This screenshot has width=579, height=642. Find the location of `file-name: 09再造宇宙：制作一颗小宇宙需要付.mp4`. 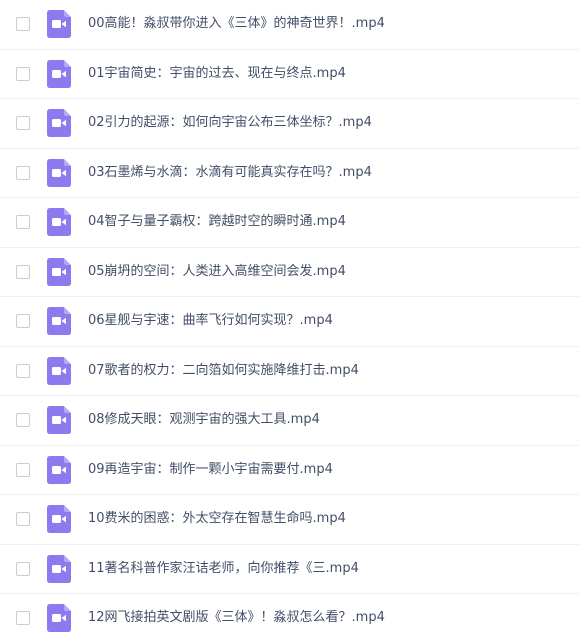

file-name: 09再造宇宙：制作一颗小宇宙需要付.mp4 is located at coordinates (210, 470).